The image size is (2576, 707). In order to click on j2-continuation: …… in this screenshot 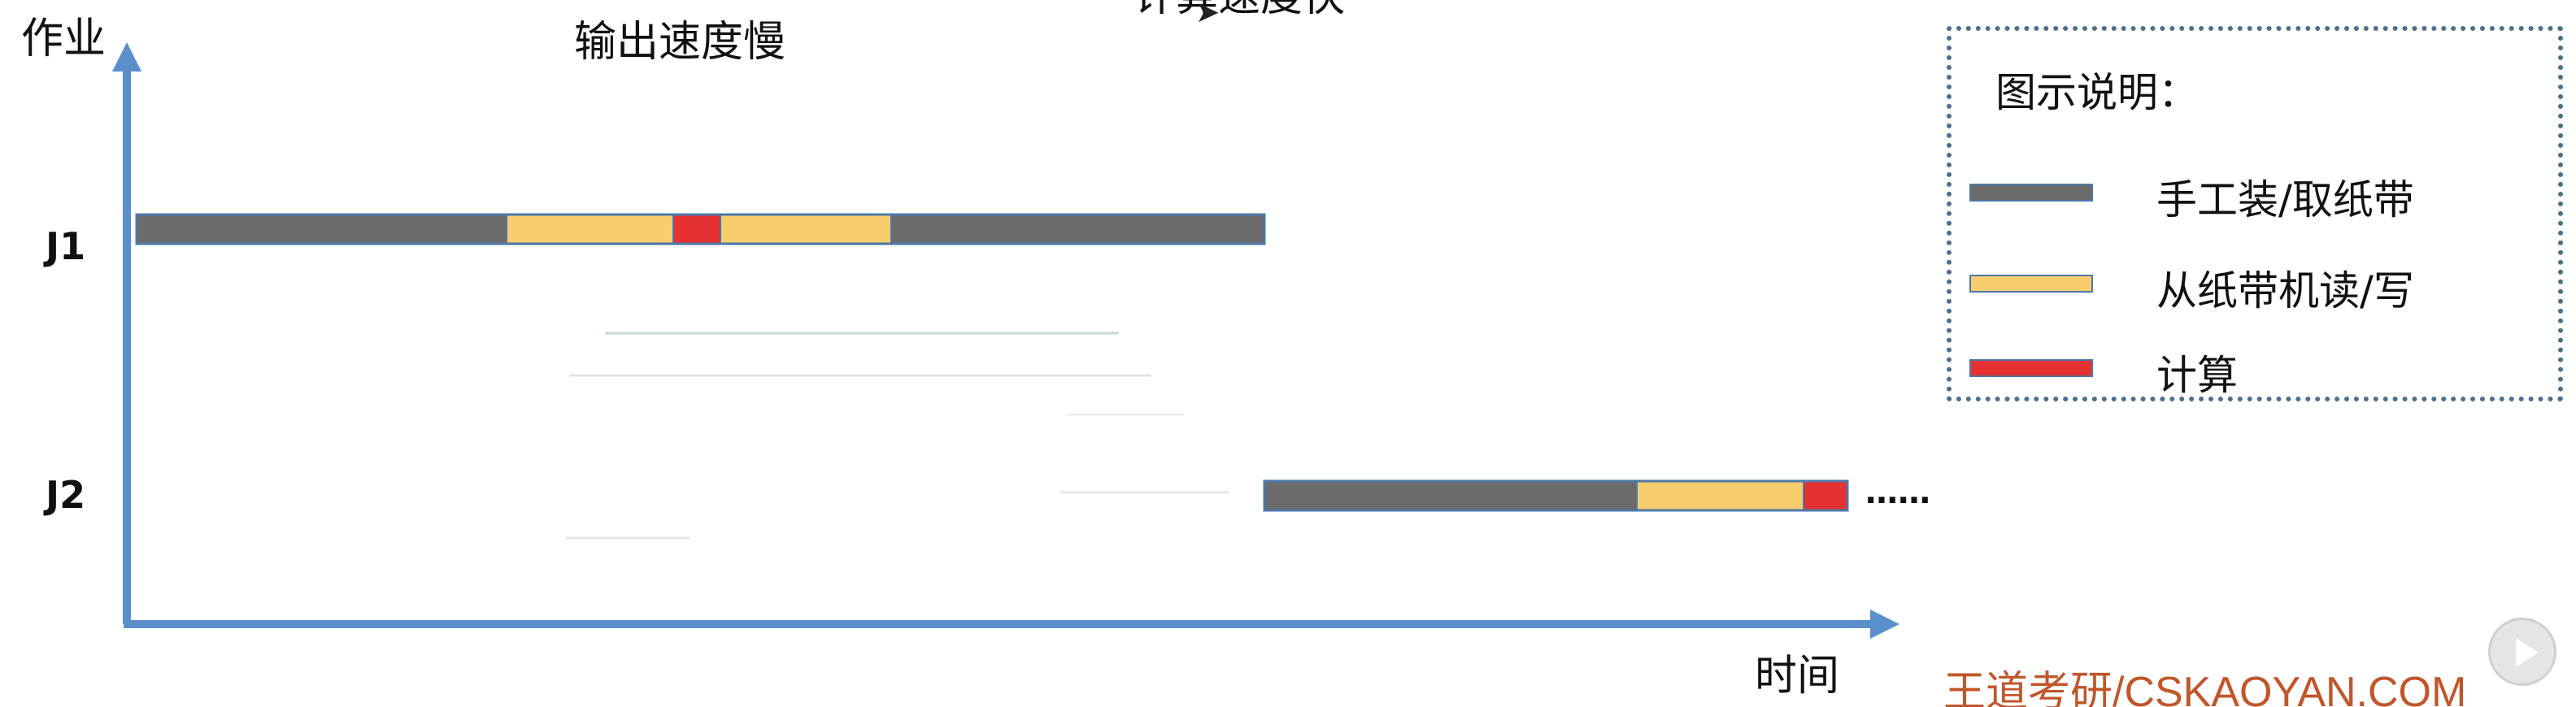, I will do `click(1898, 492)`.